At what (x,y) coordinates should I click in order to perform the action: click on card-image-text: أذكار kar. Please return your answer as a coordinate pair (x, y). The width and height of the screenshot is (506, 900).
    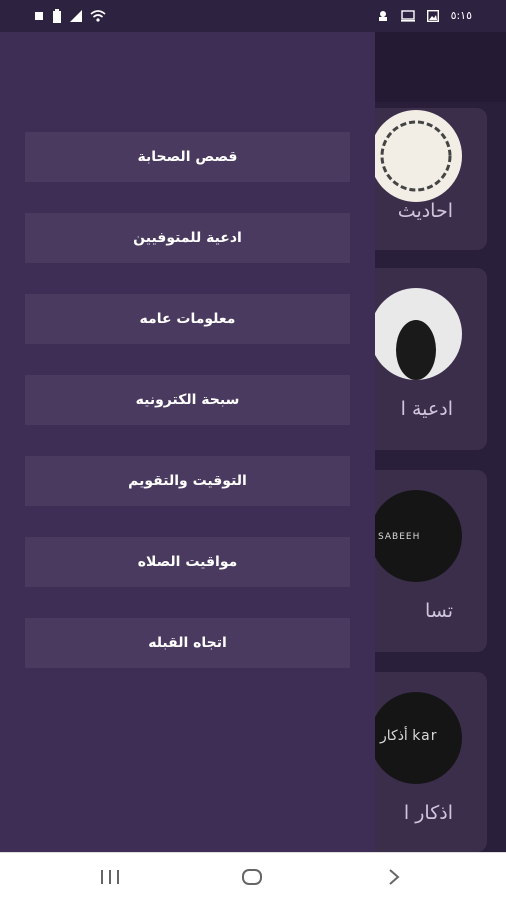
    Looking at the image, I should click on (409, 736).